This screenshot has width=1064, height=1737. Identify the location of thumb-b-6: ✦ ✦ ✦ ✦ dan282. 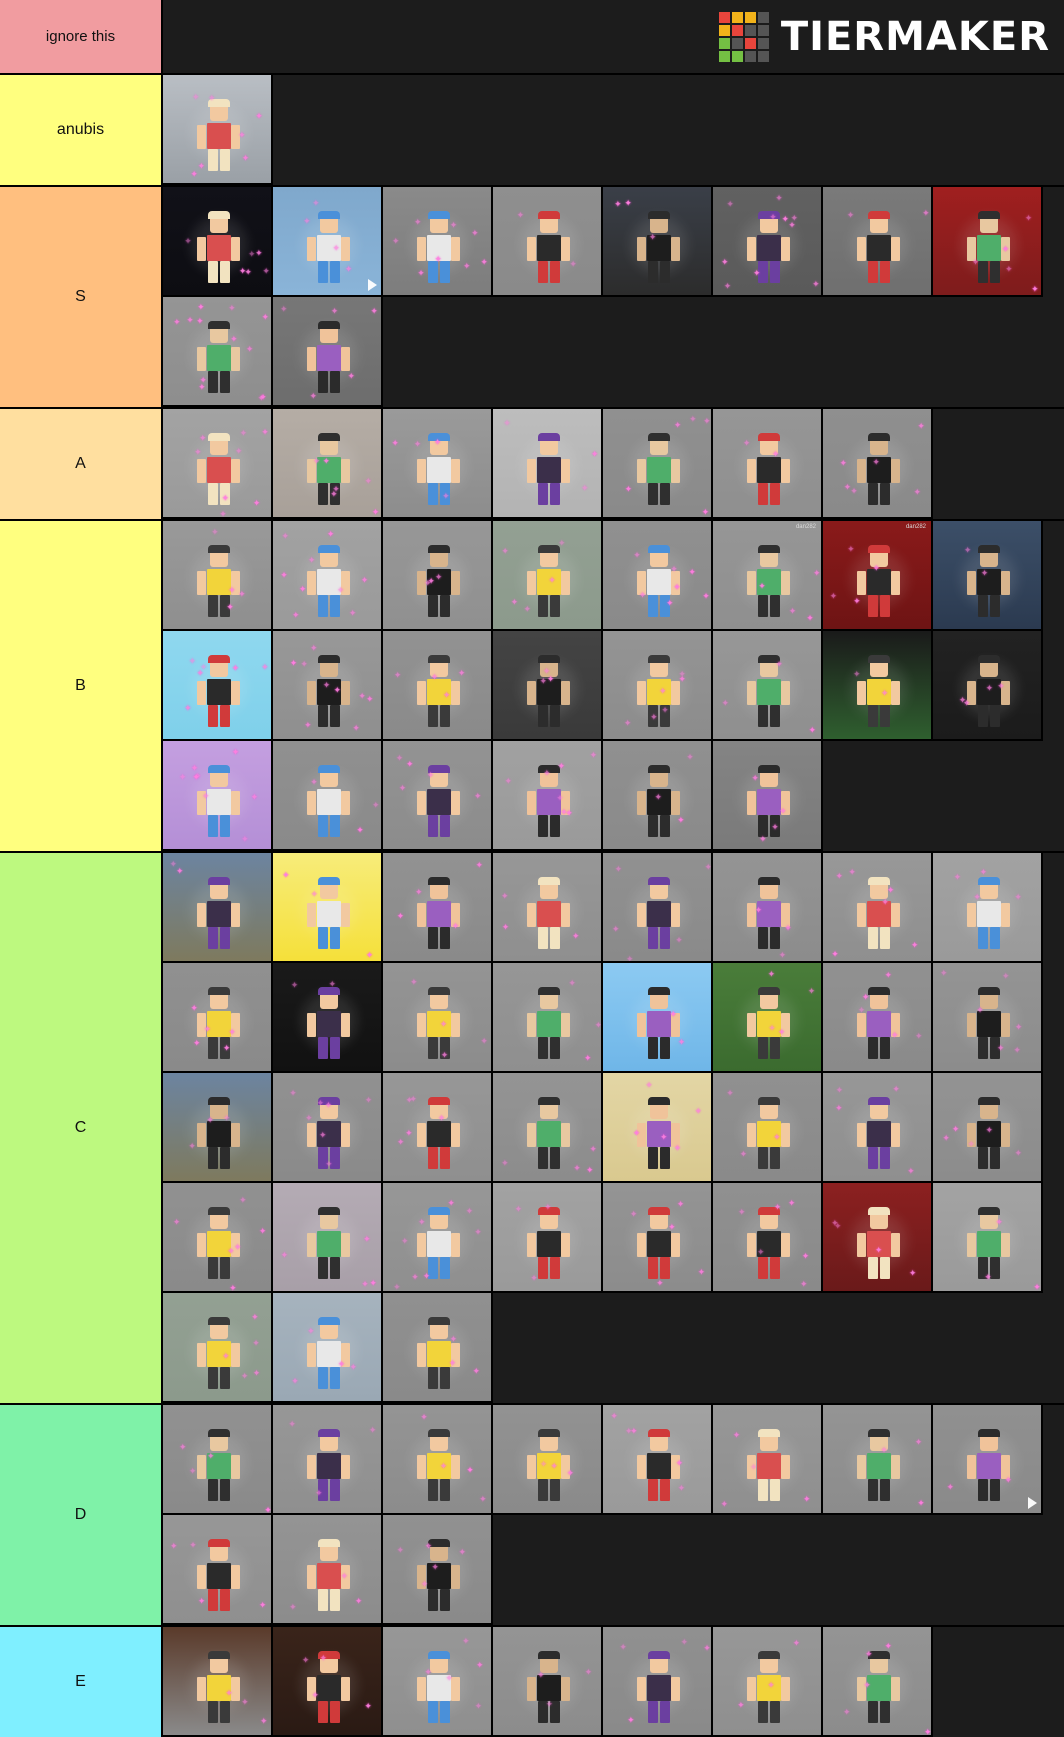
(768, 576).